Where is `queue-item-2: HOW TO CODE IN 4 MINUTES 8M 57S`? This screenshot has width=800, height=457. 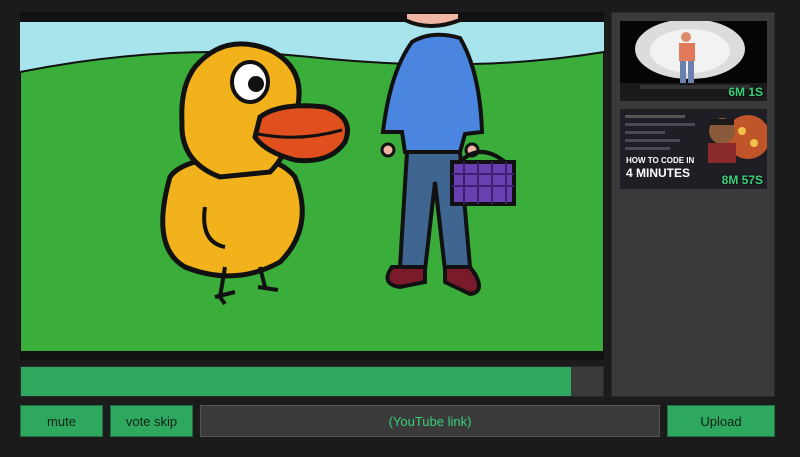
queue-item-2: HOW TO CODE IN 4 MINUTES 8M 57S is located at coordinates (693, 149).